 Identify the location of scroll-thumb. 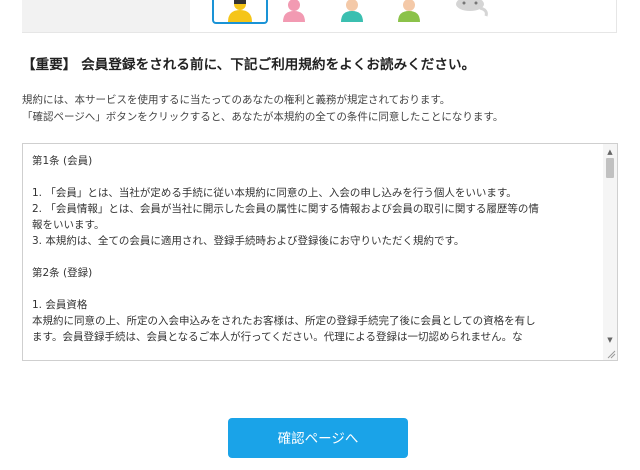
(610, 168).